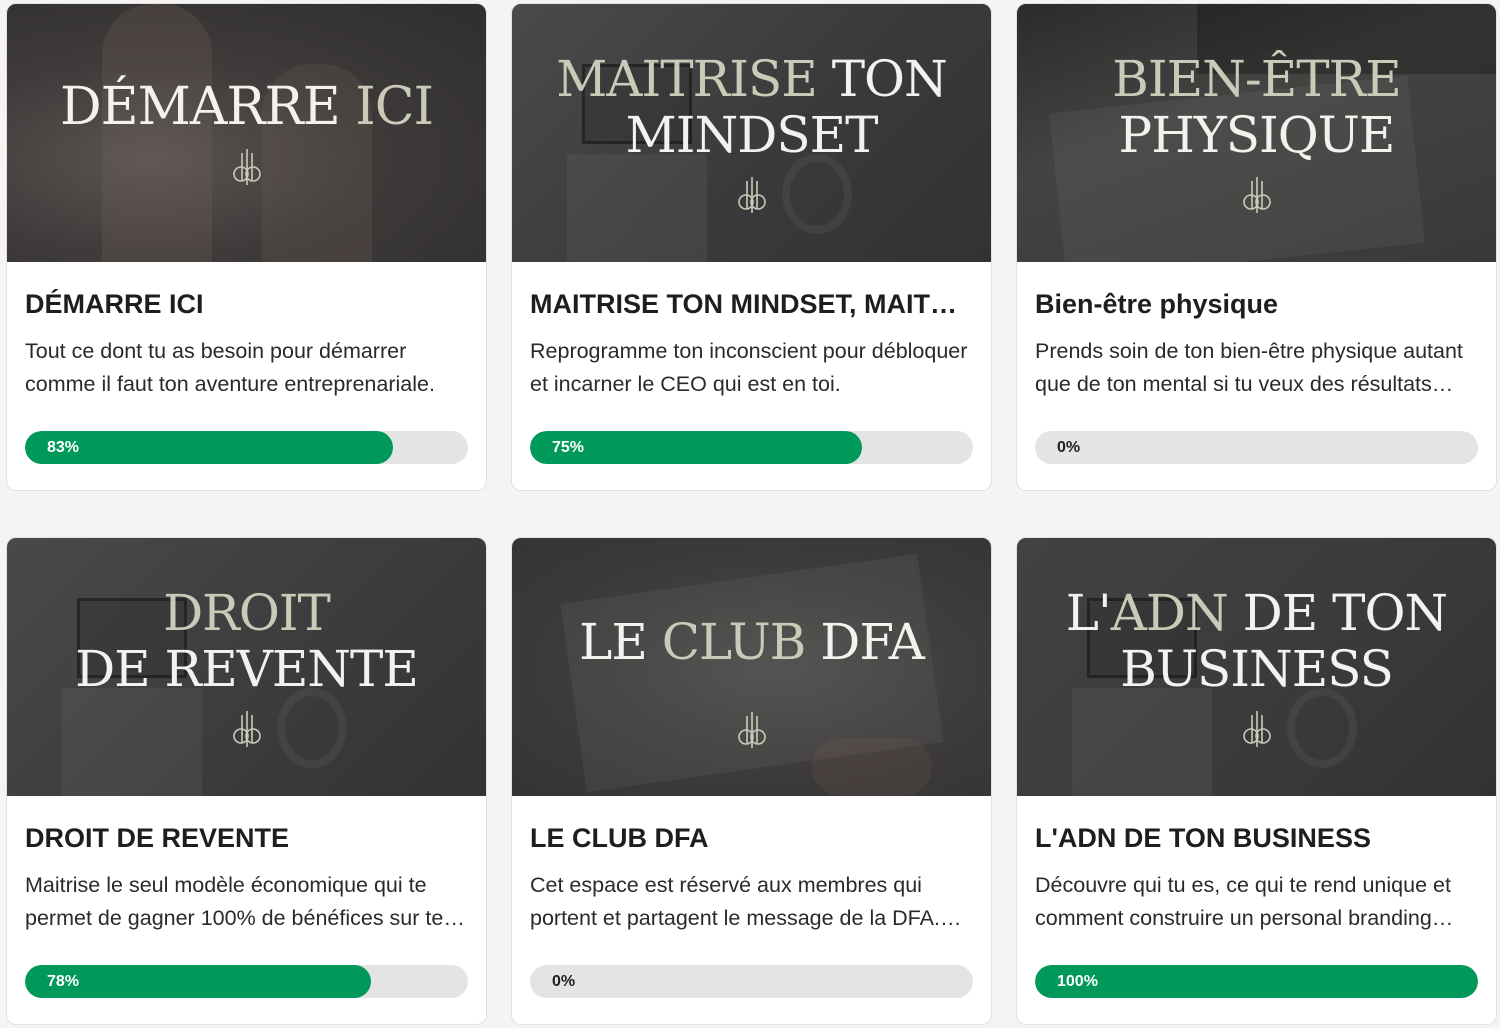  I want to click on cover-title: DÉMARRE ICI, so click(246, 107).